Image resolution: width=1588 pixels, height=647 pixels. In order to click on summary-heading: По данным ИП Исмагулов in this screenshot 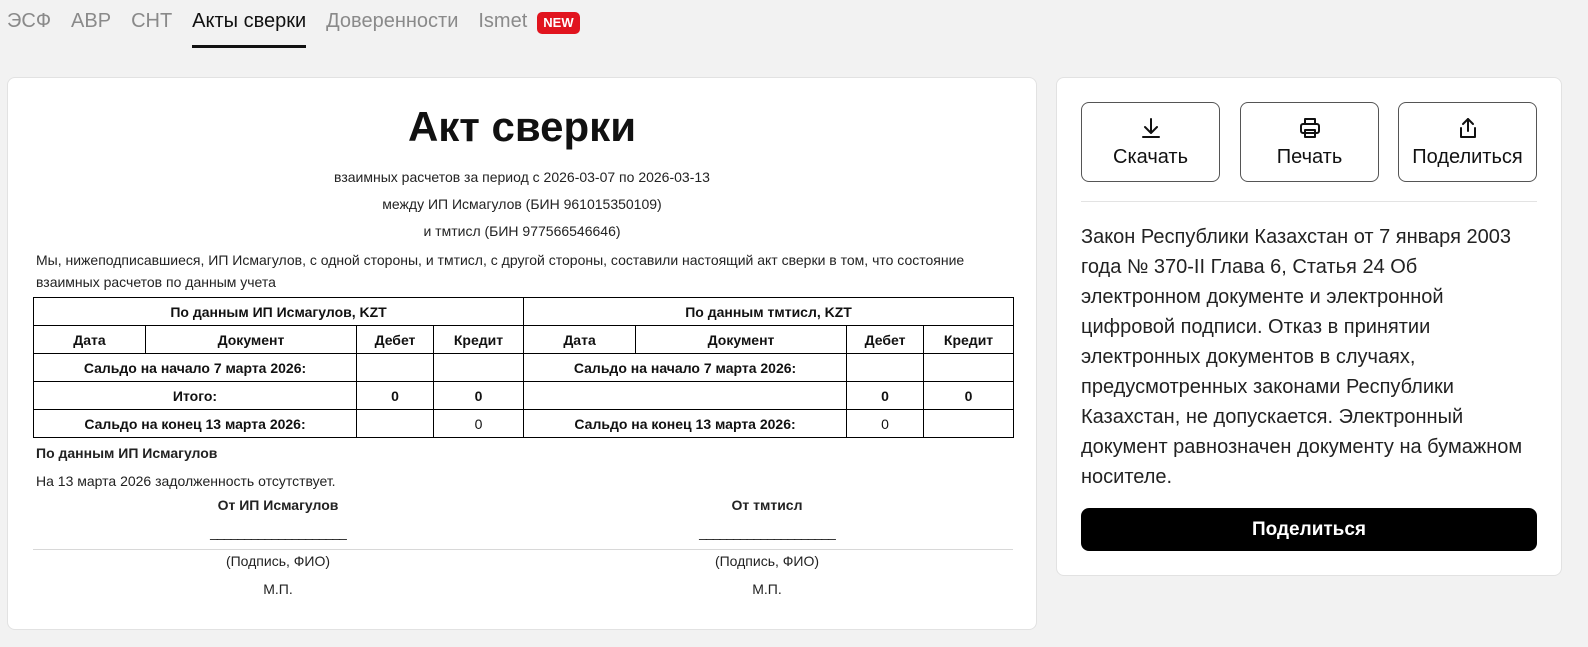, I will do `click(127, 453)`.